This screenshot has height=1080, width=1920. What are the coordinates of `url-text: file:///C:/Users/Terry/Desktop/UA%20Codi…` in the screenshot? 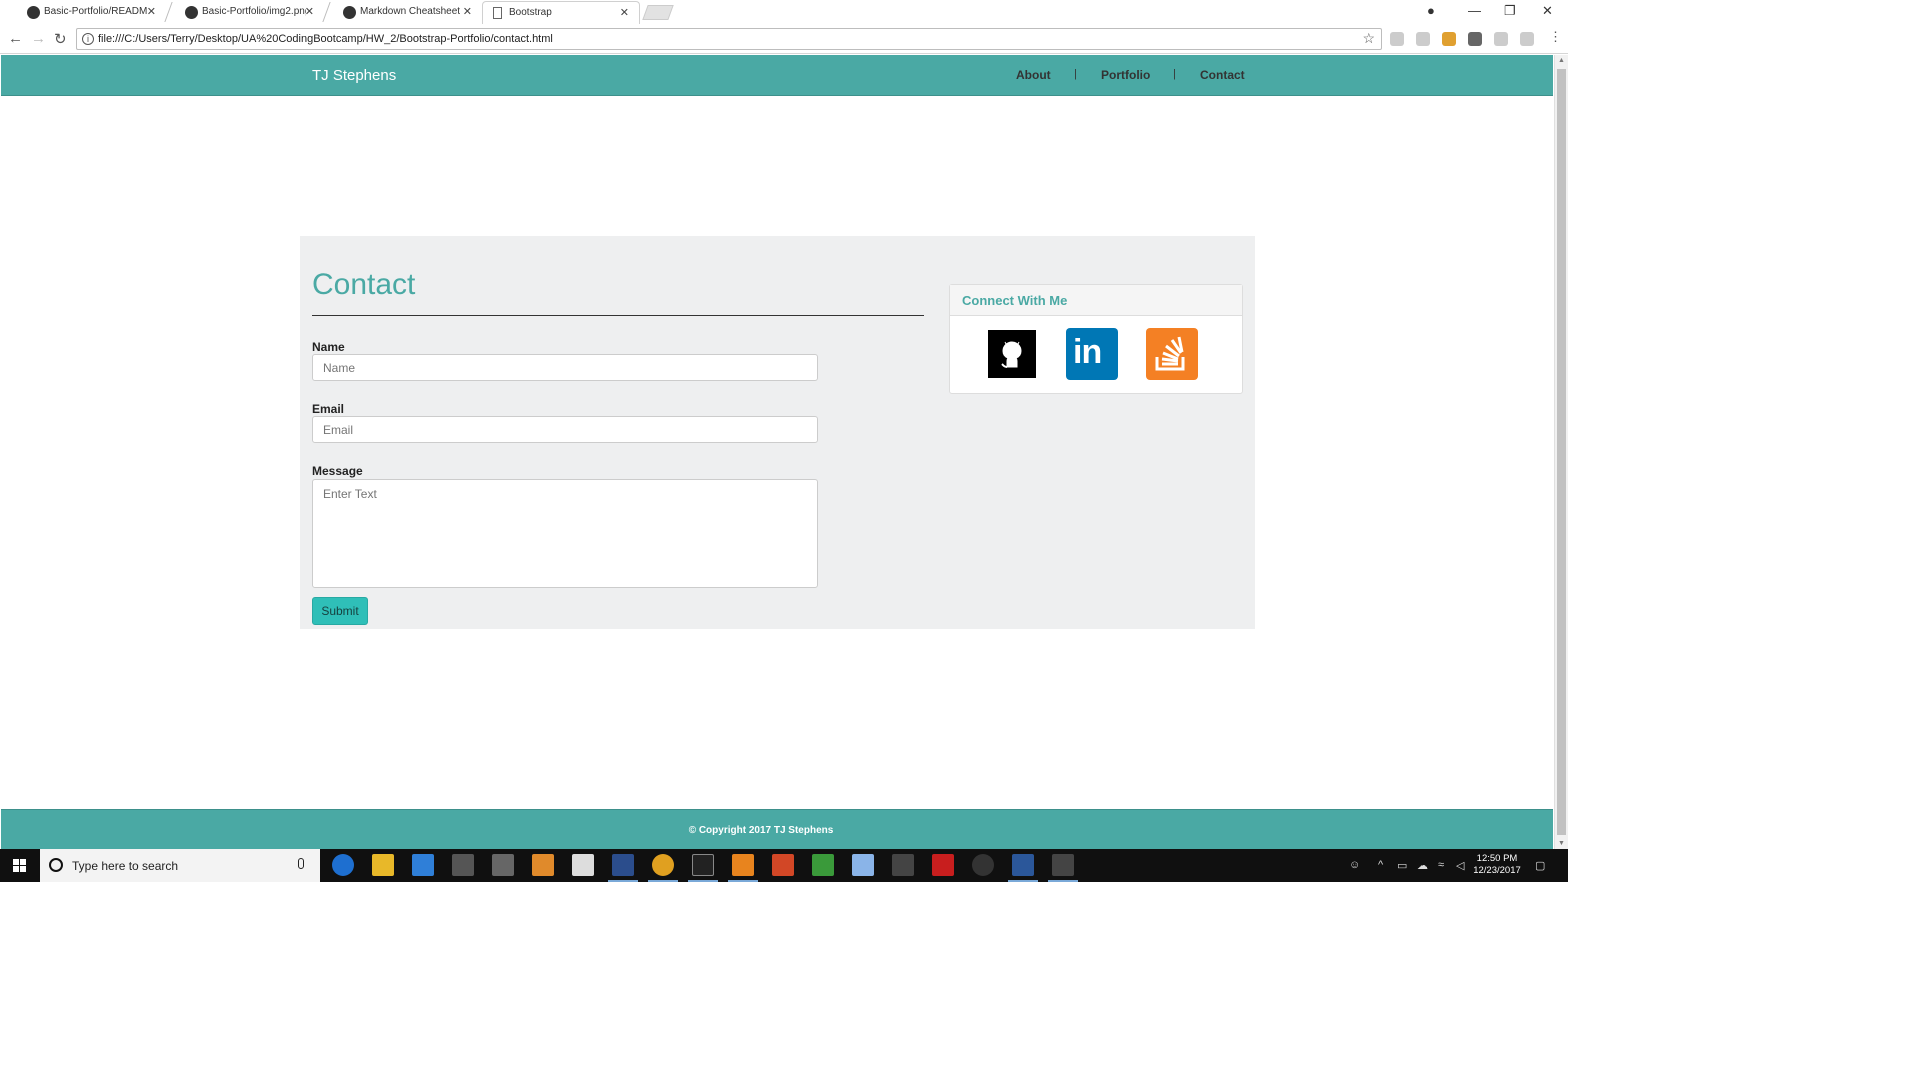 It's located at (325, 39).